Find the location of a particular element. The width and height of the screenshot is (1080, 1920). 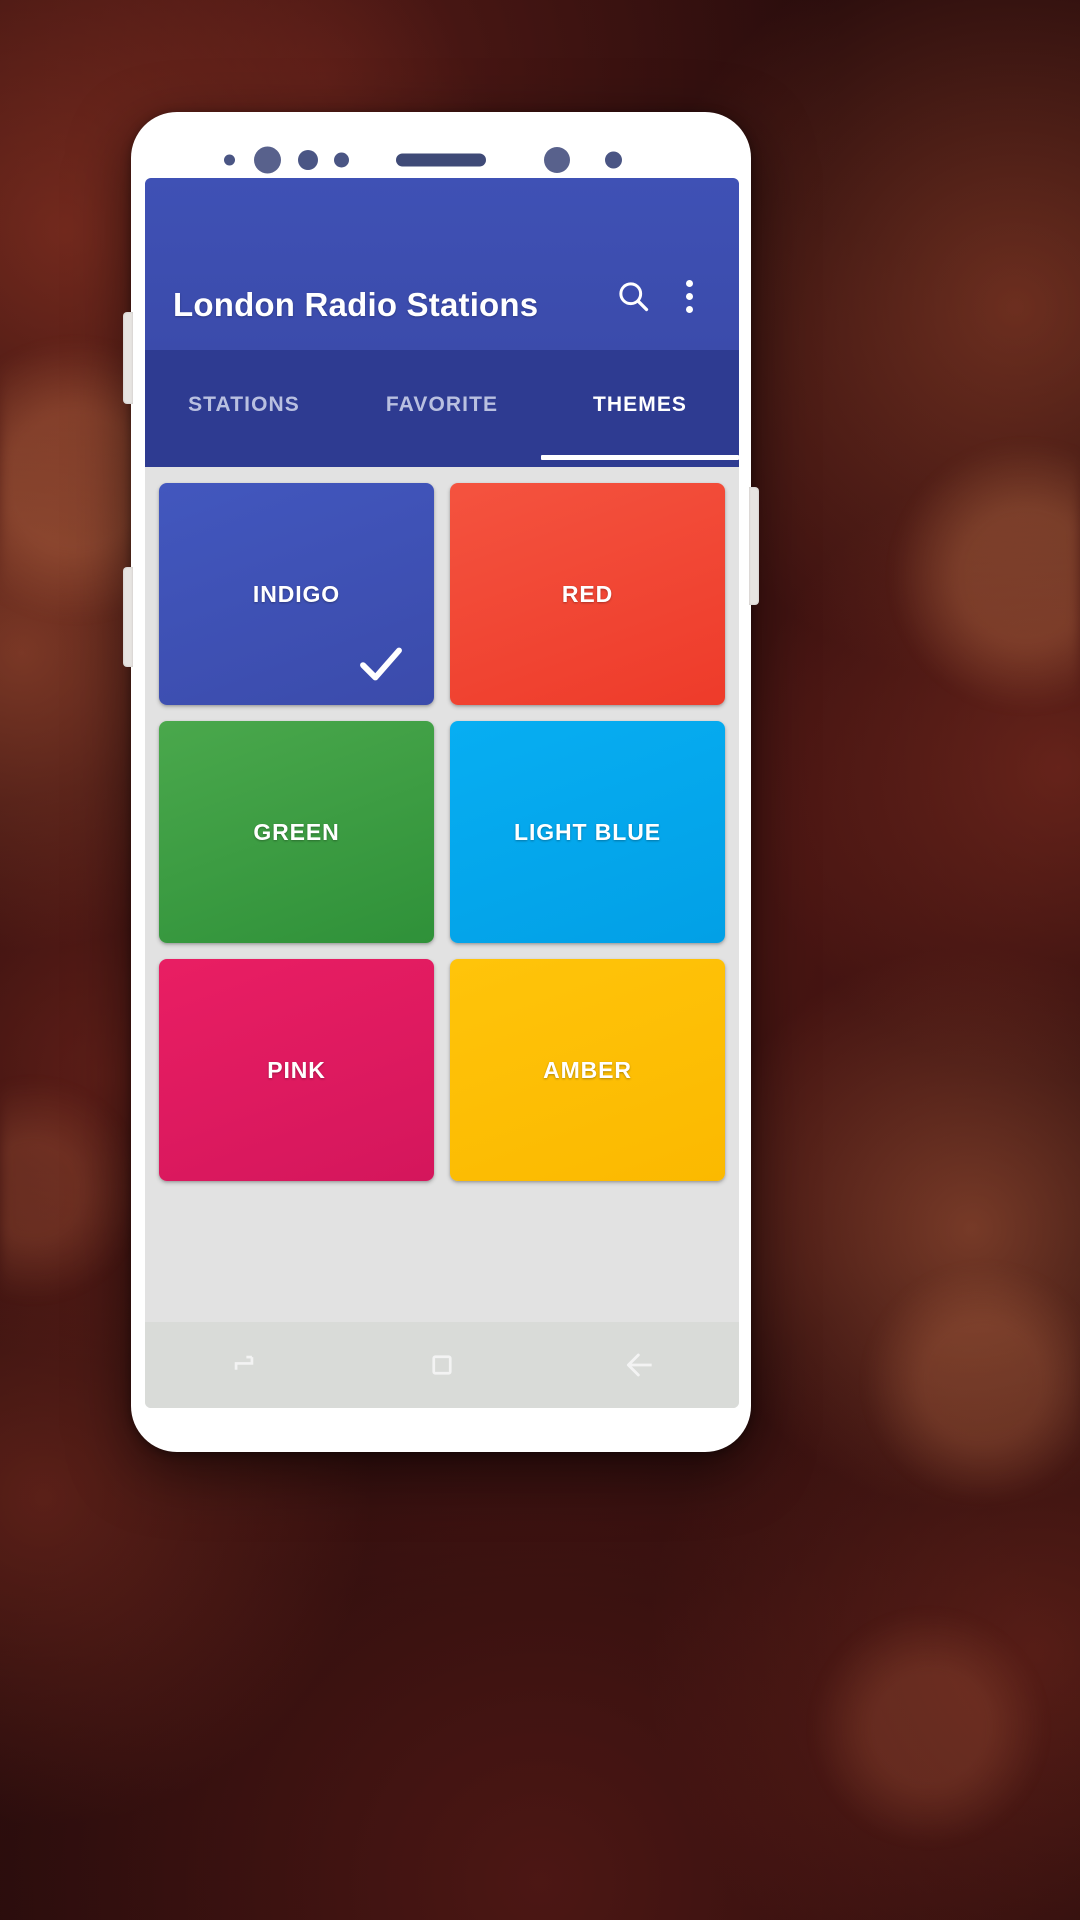

recents-button is located at coordinates (244, 1365).